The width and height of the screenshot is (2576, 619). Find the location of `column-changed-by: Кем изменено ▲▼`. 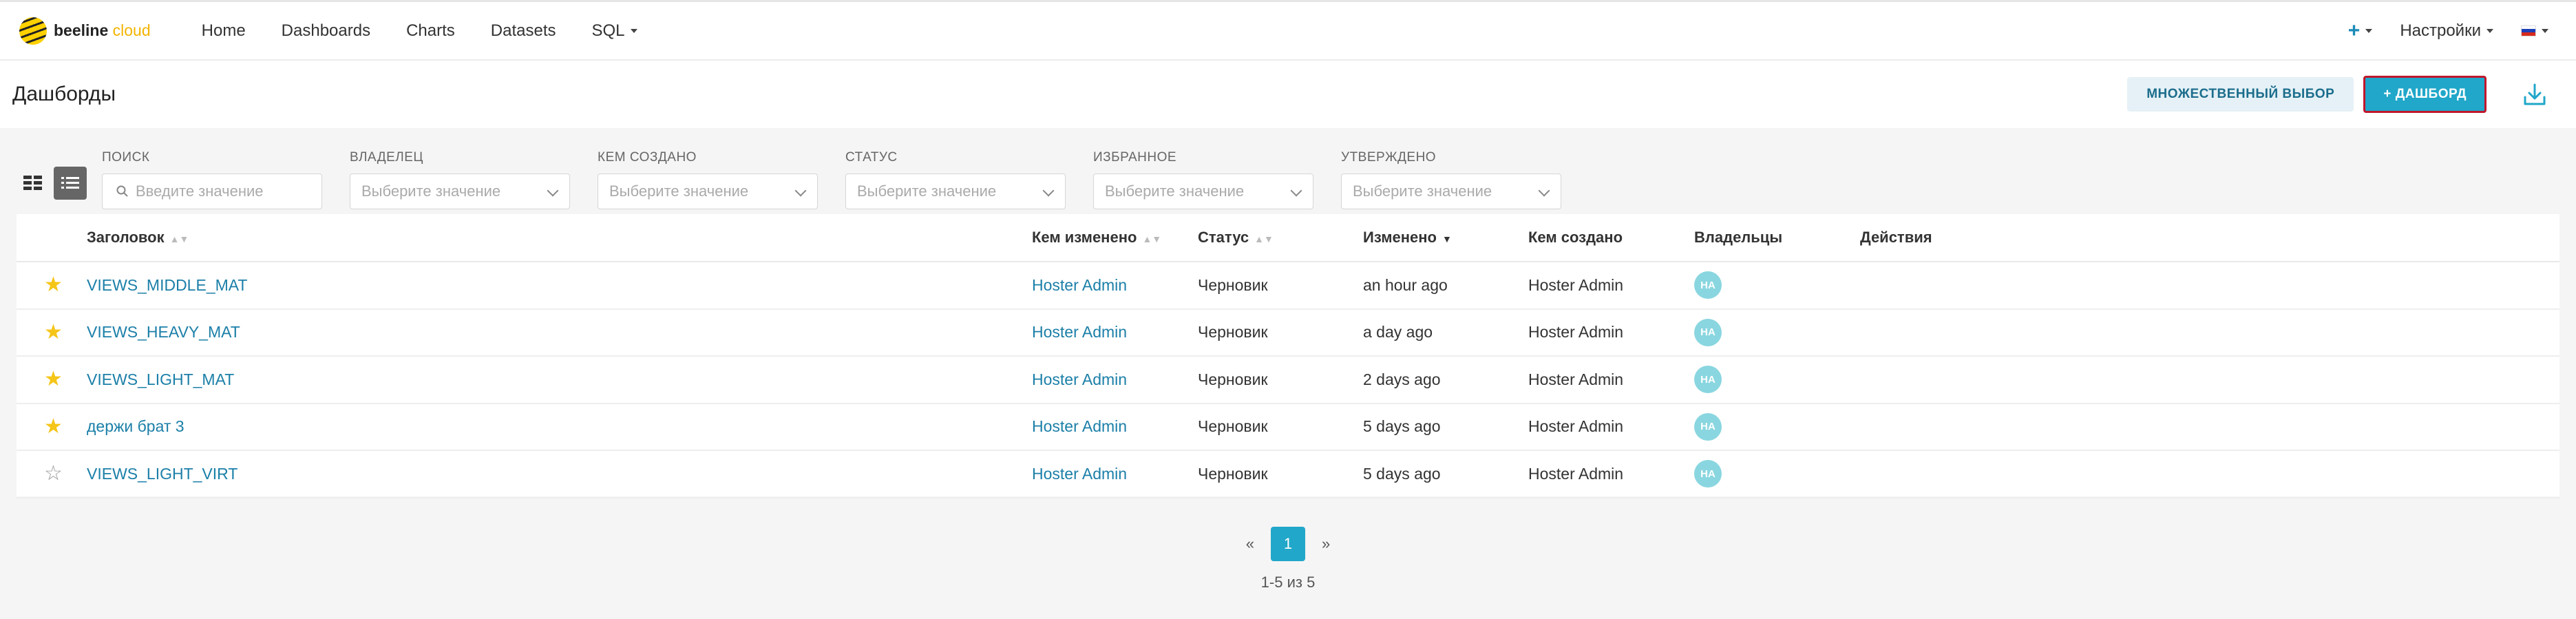

column-changed-by: Кем изменено ▲▼ is located at coordinates (1115, 237).